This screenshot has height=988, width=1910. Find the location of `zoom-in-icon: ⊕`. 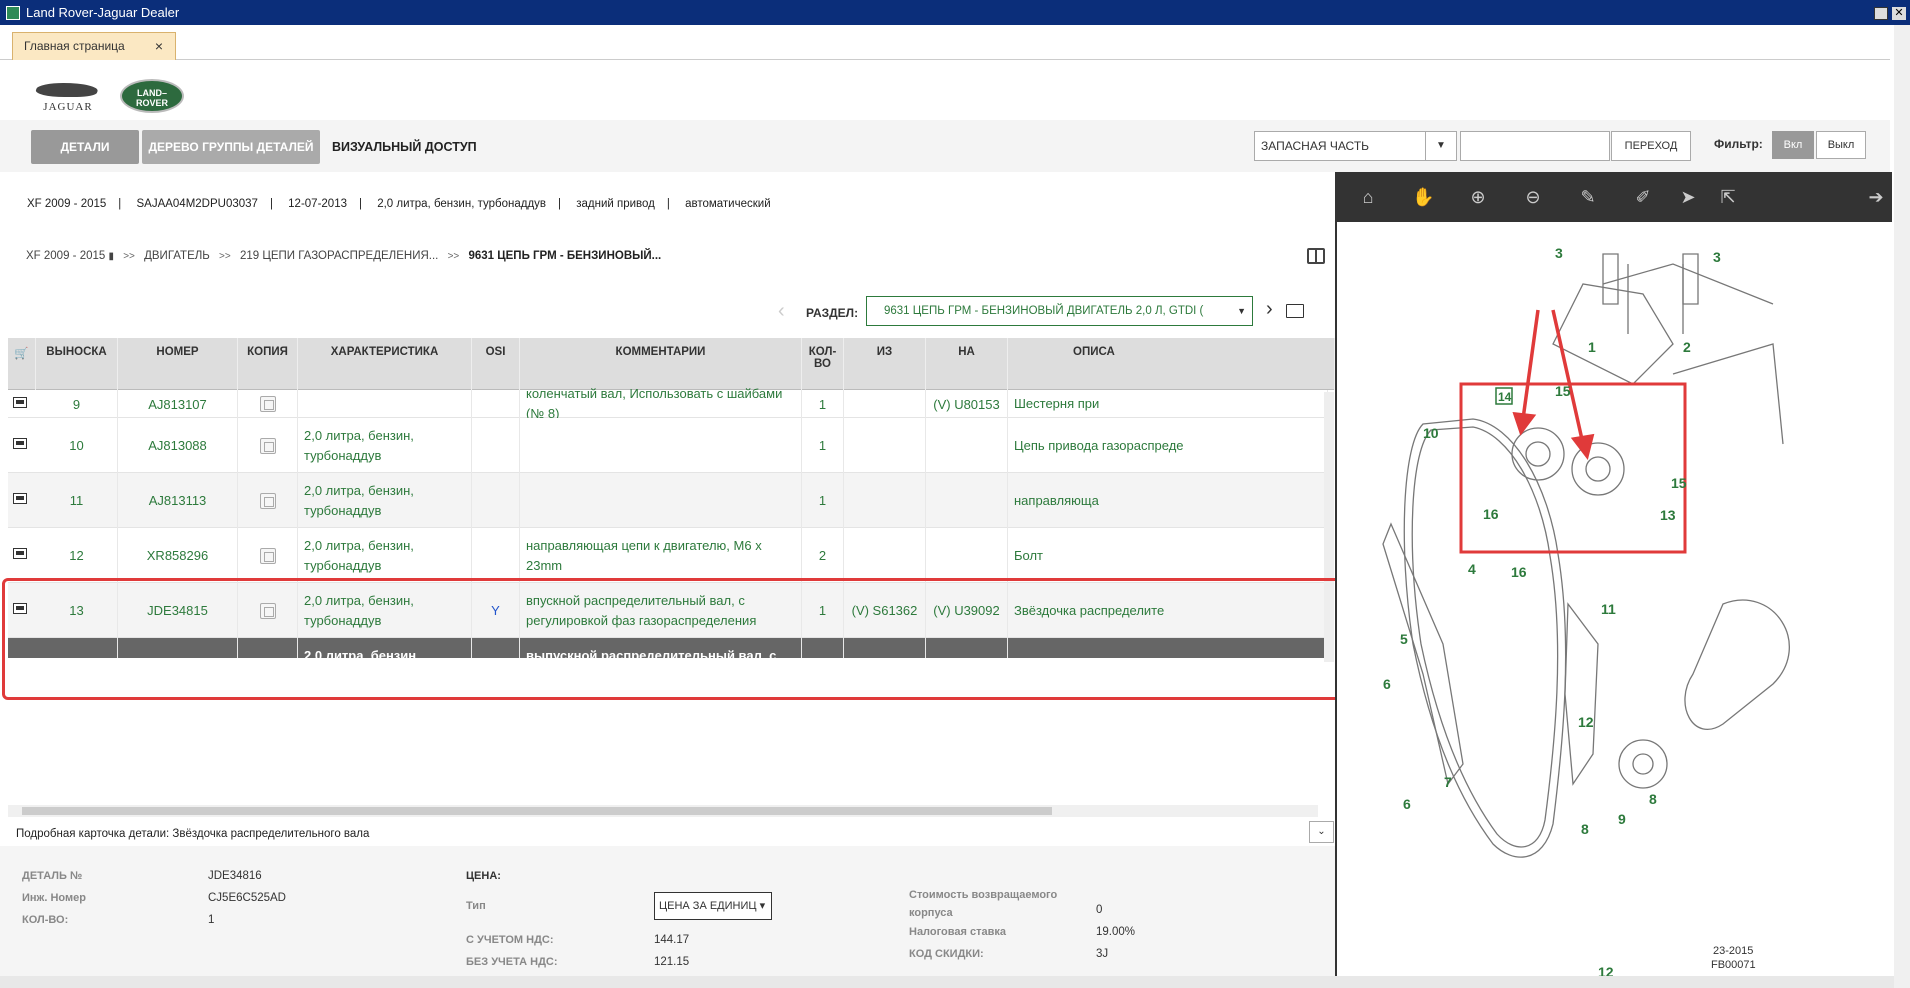

zoom-in-icon: ⊕ is located at coordinates (1478, 197).